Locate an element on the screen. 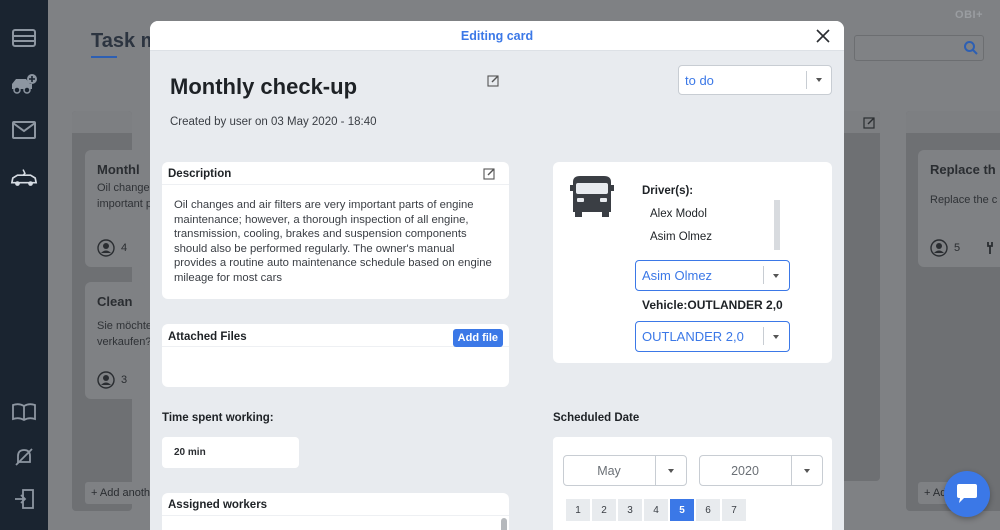 The width and height of the screenshot is (1000, 530). mail-icon is located at coordinates (24, 130).